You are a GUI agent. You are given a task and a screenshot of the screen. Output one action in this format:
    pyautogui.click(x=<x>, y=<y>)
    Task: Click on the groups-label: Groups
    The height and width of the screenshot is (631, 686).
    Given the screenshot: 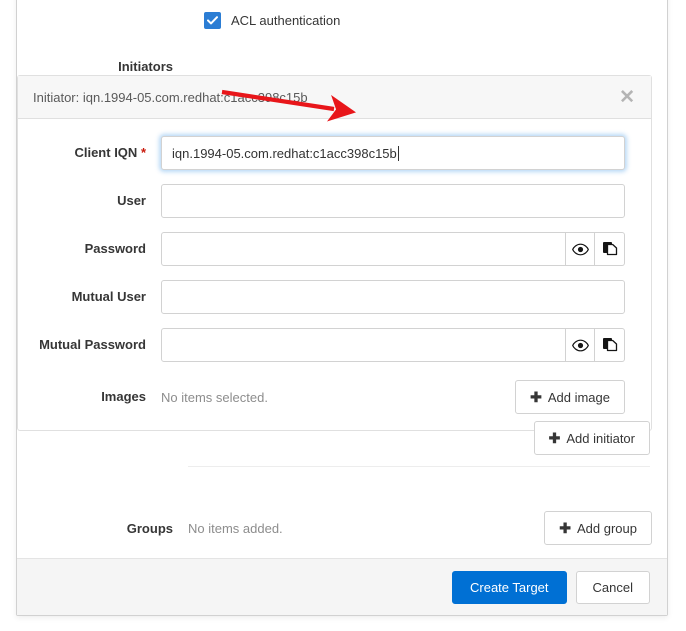 What is the action you would take?
    pyautogui.click(x=149, y=528)
    